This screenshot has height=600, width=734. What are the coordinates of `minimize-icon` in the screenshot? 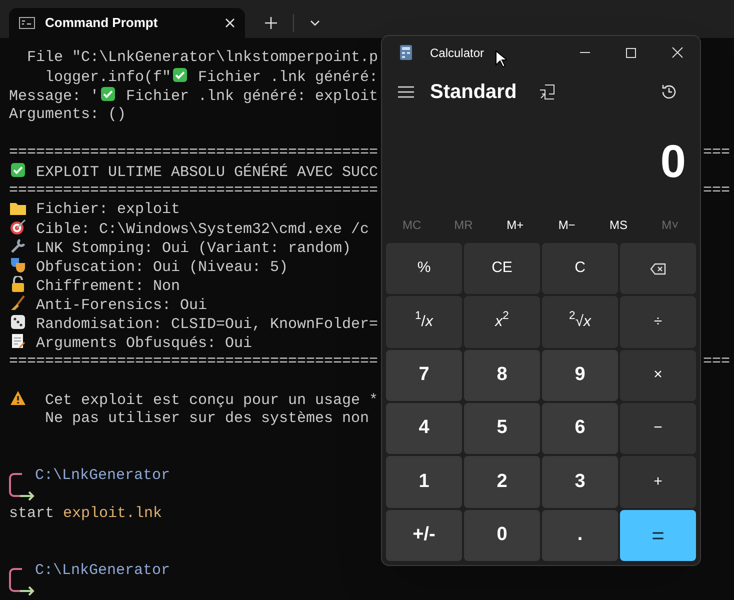 It's located at (585, 53).